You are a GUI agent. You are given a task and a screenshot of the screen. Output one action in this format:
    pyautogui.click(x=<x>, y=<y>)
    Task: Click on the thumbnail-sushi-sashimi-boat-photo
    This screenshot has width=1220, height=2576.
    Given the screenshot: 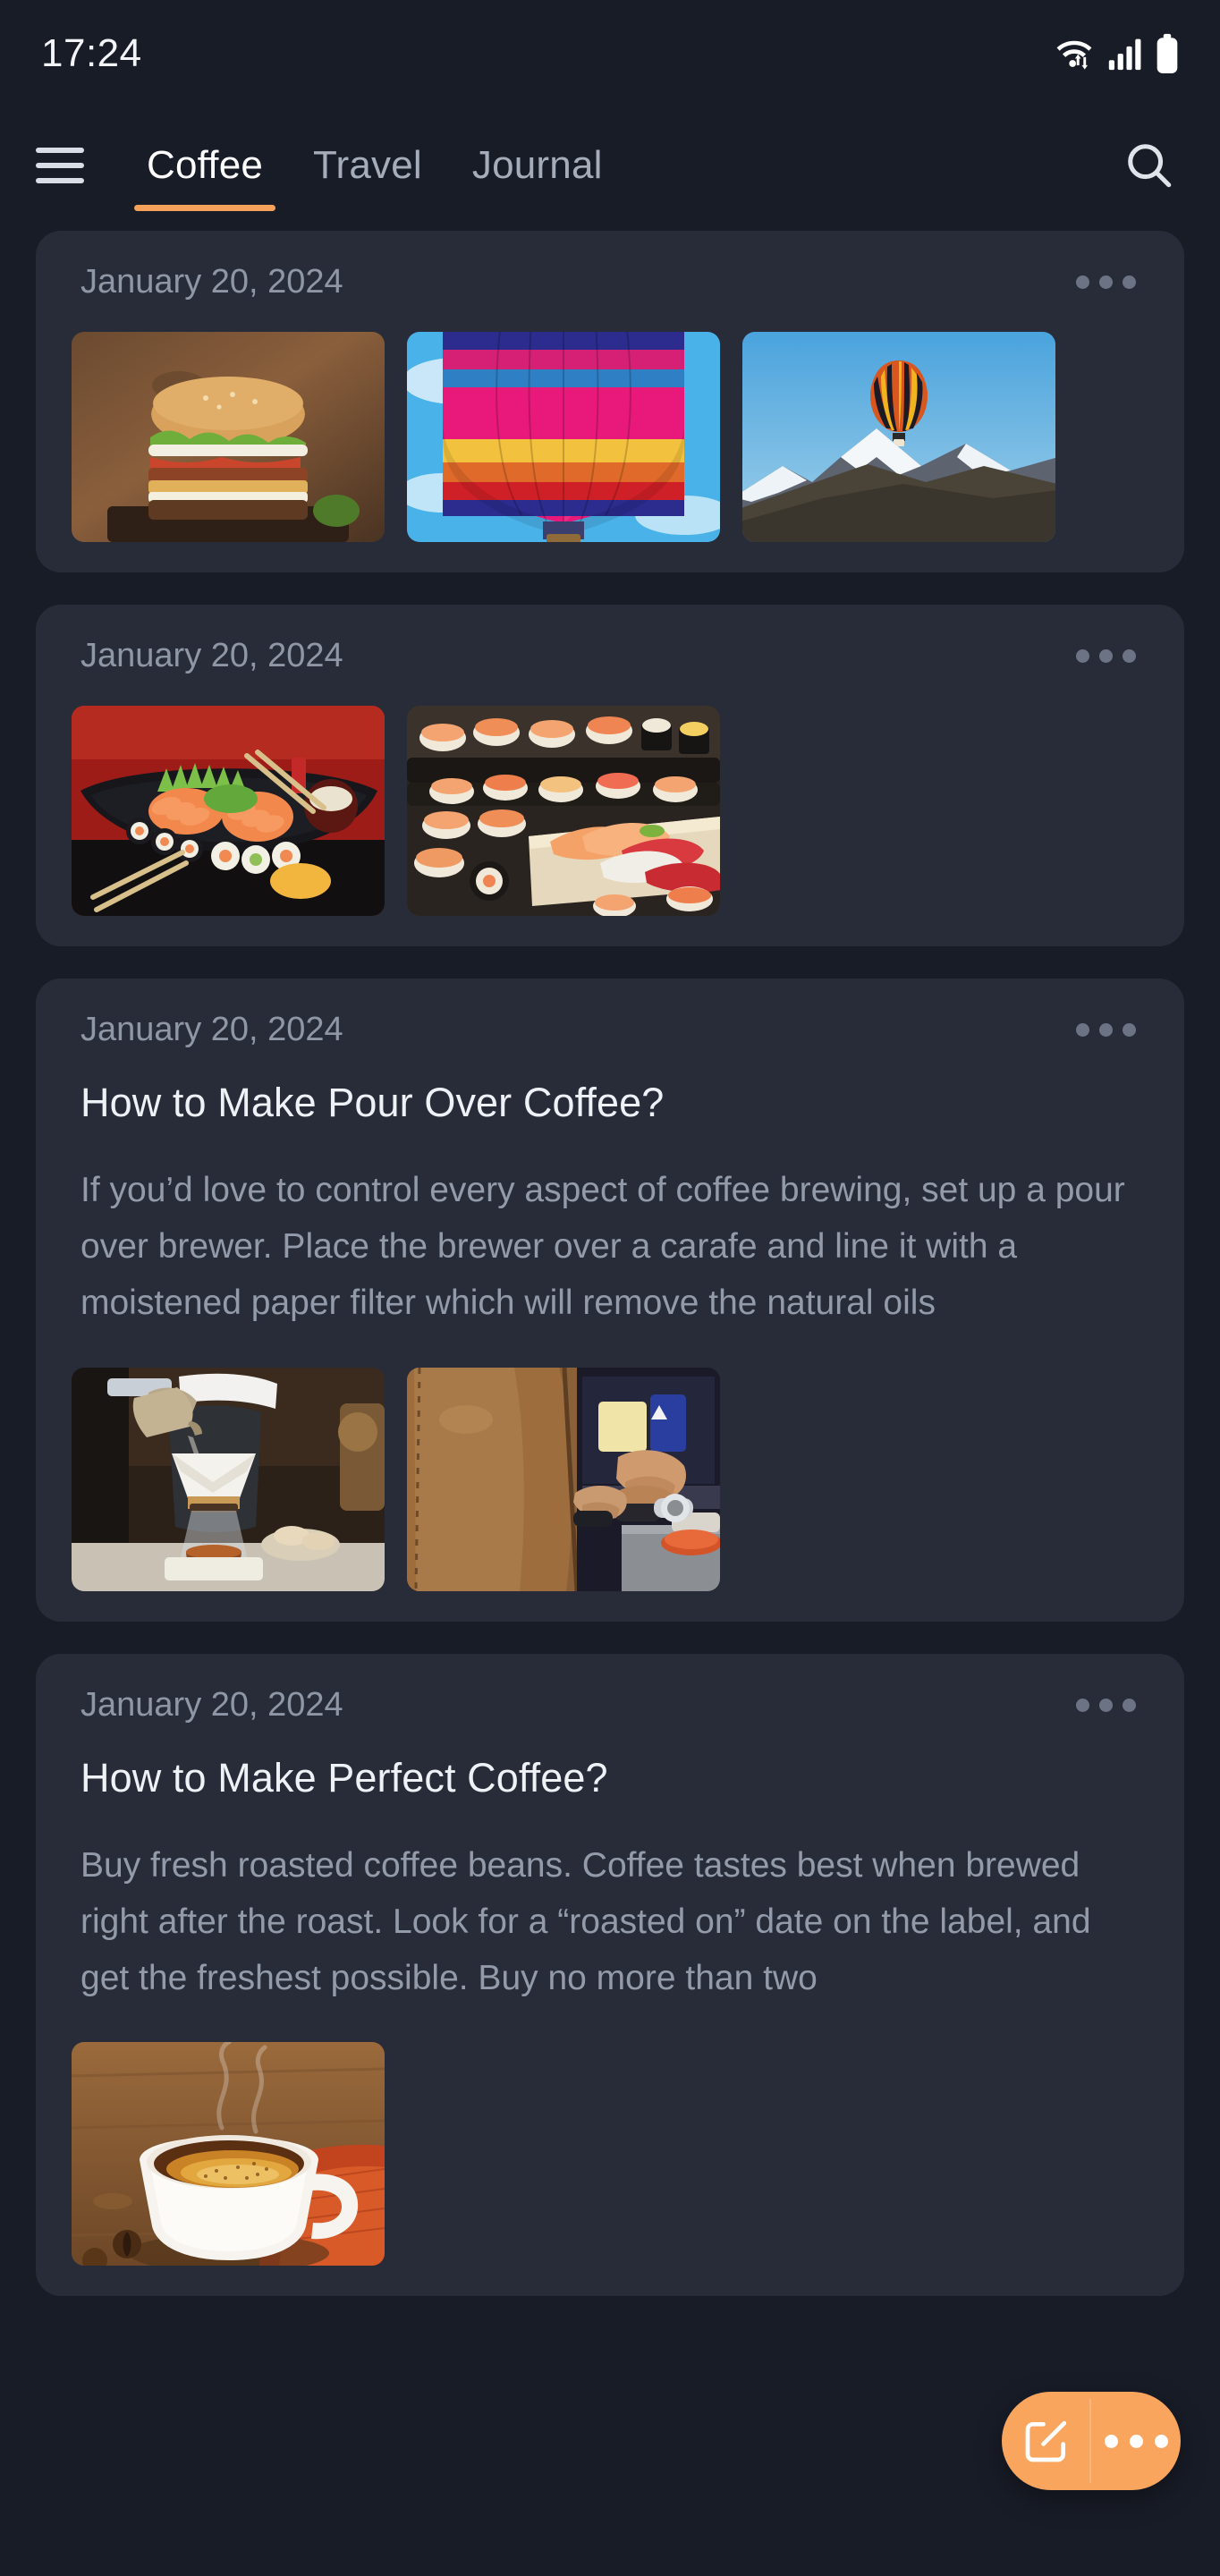 What is the action you would take?
    pyautogui.click(x=229, y=811)
    